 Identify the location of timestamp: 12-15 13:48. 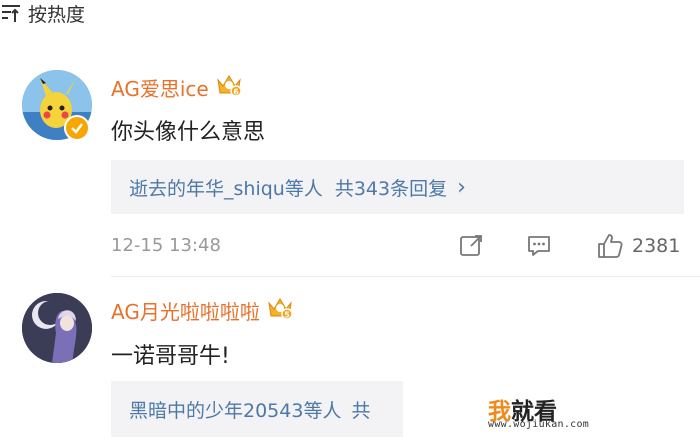
(166, 245).